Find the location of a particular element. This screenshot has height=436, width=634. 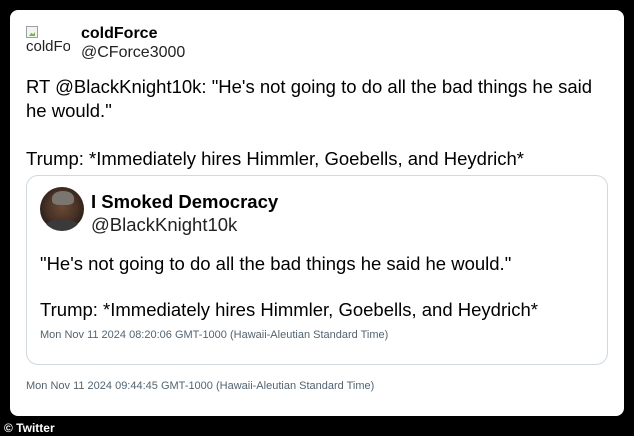

avatar-alt-text: coldForce is located at coordinates (48, 46).